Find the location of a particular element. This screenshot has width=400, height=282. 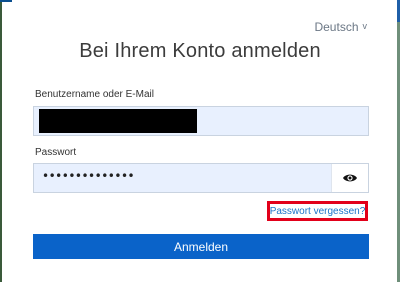

language-selector: Deutsch v is located at coordinates (340, 27).